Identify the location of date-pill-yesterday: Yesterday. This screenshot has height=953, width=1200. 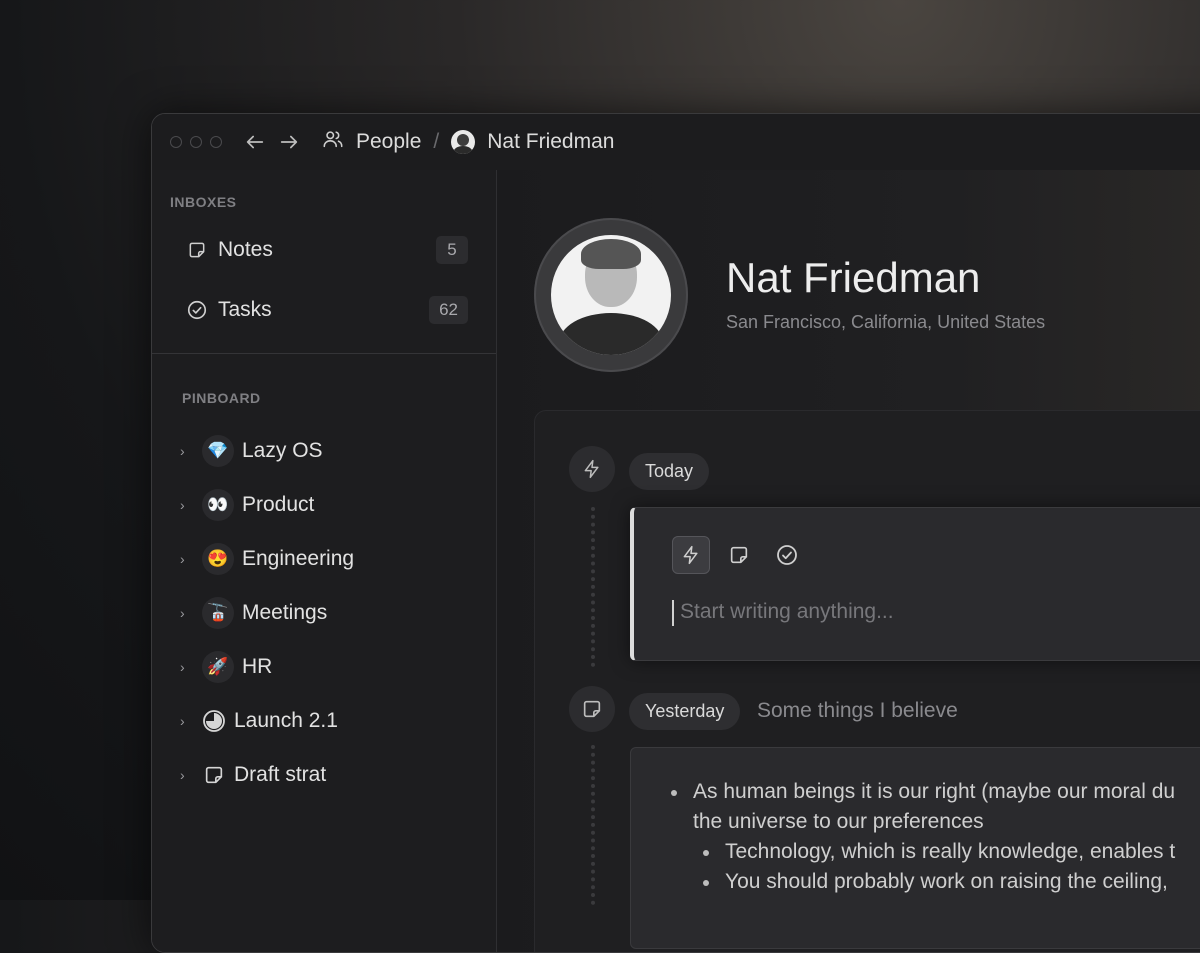
(685, 711).